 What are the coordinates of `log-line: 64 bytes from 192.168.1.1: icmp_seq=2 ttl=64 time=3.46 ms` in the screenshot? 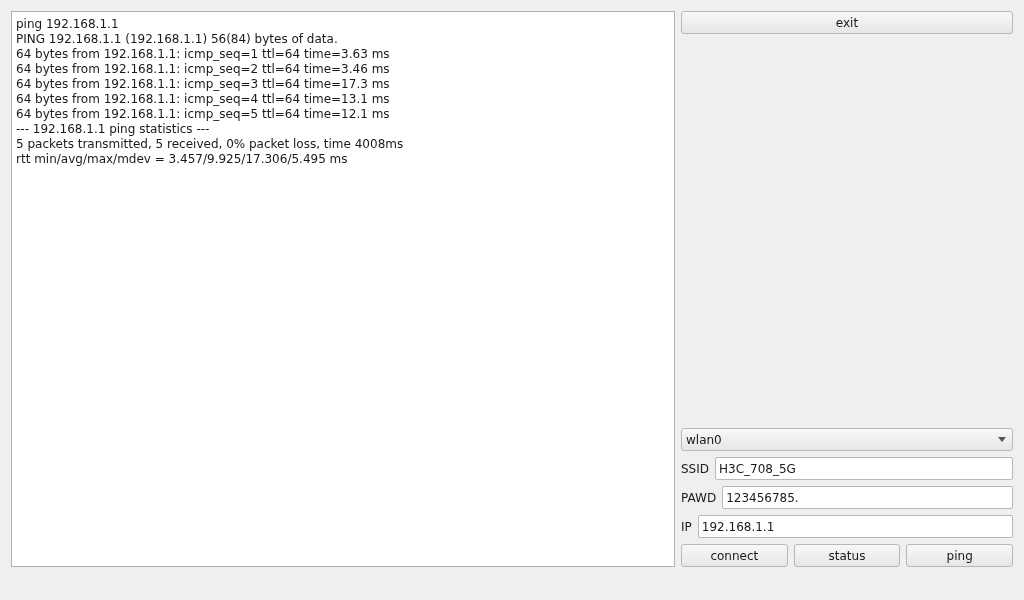 It's located at (203, 69).